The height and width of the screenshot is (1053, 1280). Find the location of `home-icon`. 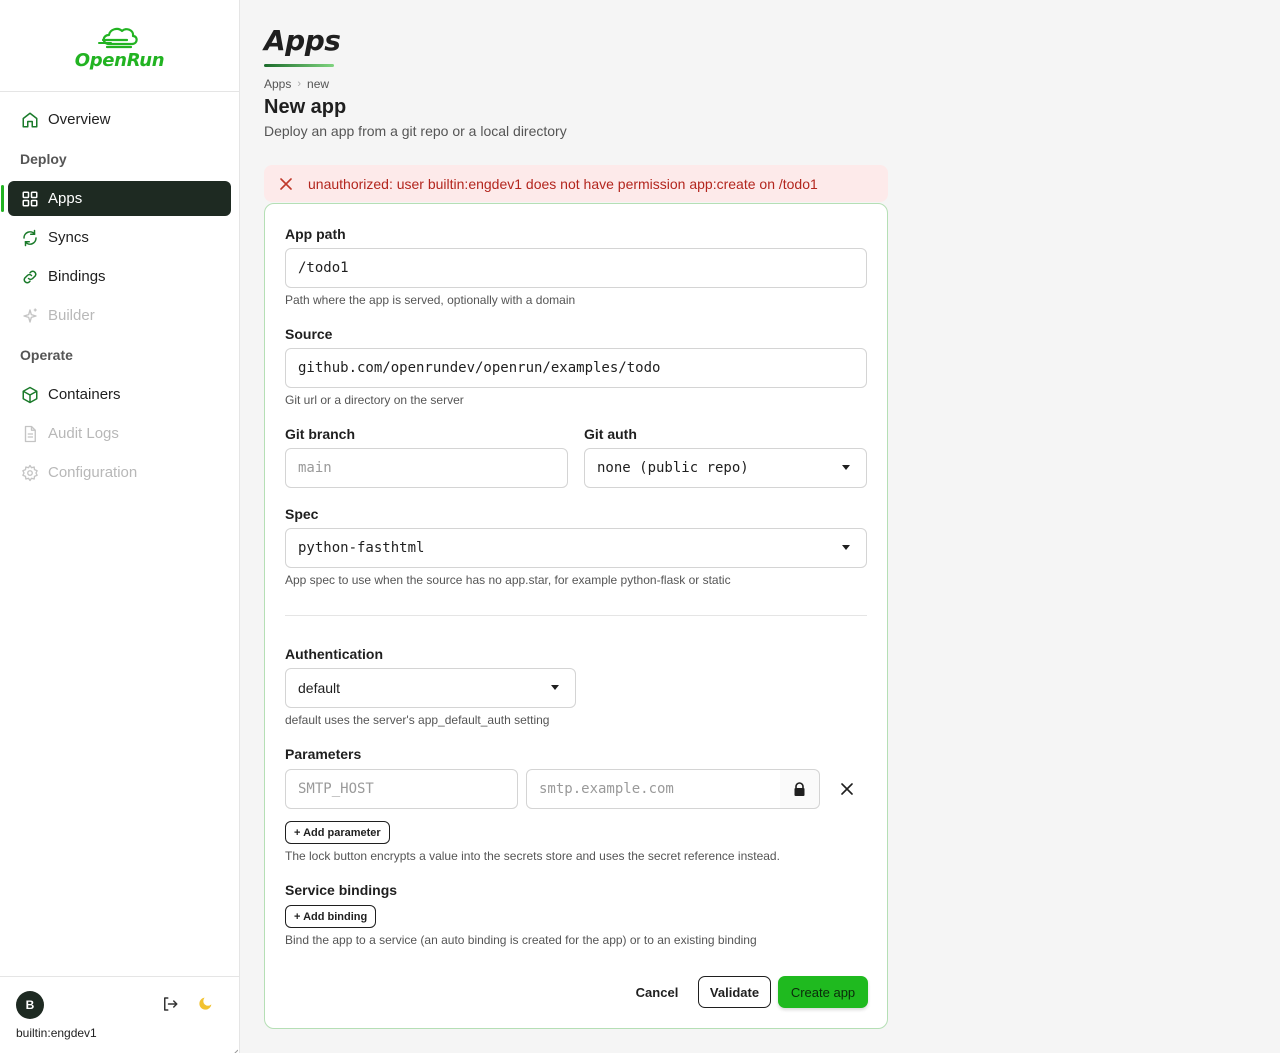

home-icon is located at coordinates (30, 120).